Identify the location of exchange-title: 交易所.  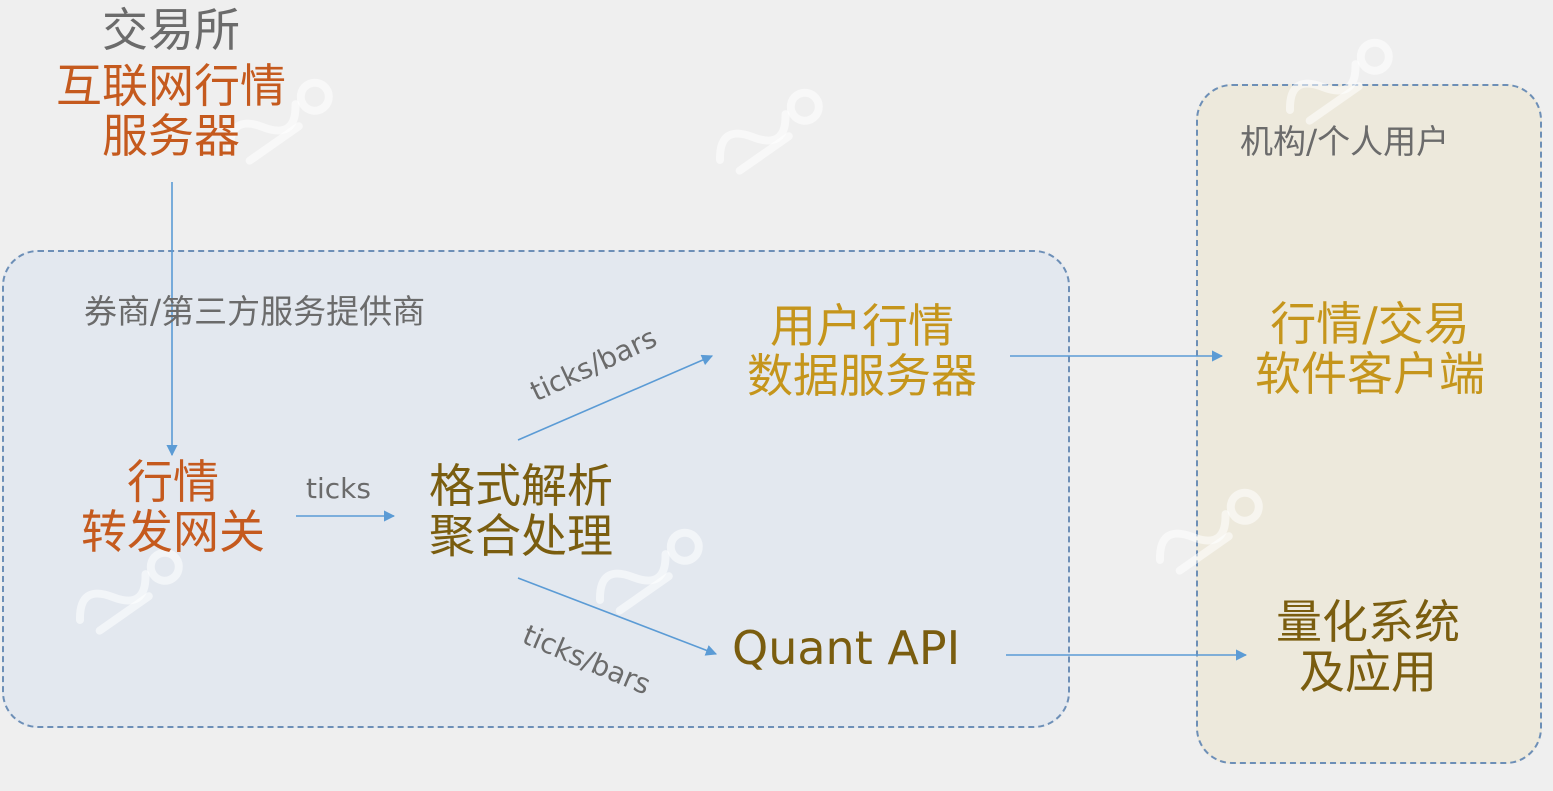
(171, 30).